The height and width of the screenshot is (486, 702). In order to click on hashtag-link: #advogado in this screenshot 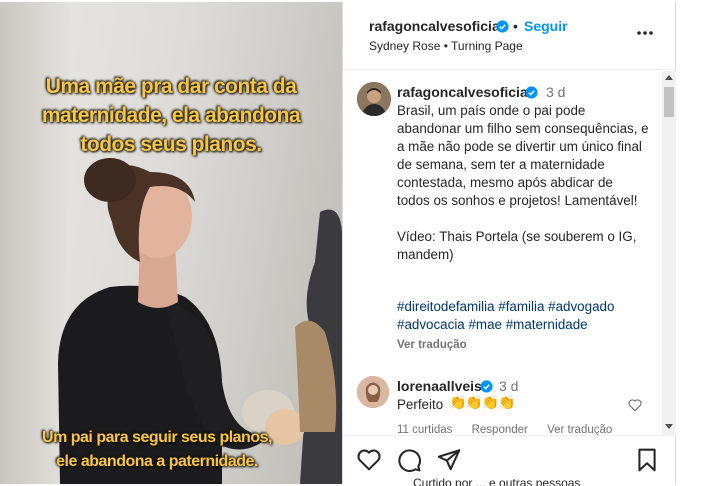, I will do `click(581, 306)`.